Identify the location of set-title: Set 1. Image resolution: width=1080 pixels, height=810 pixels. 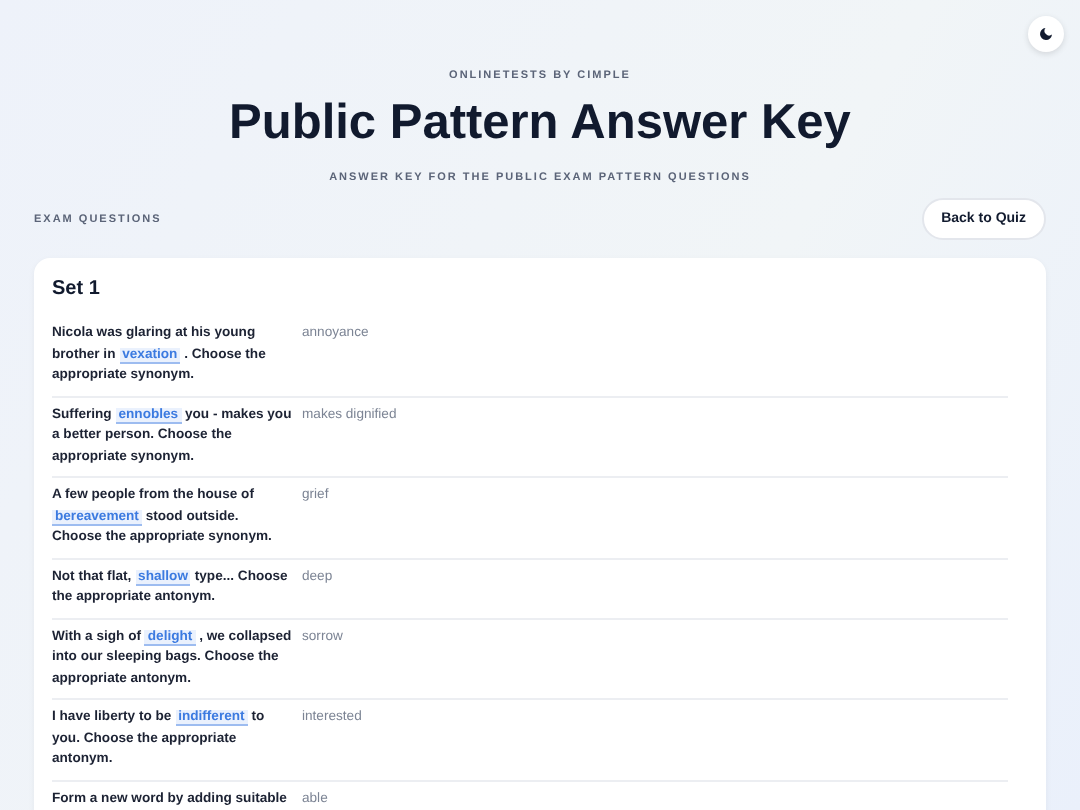
(77, 289).